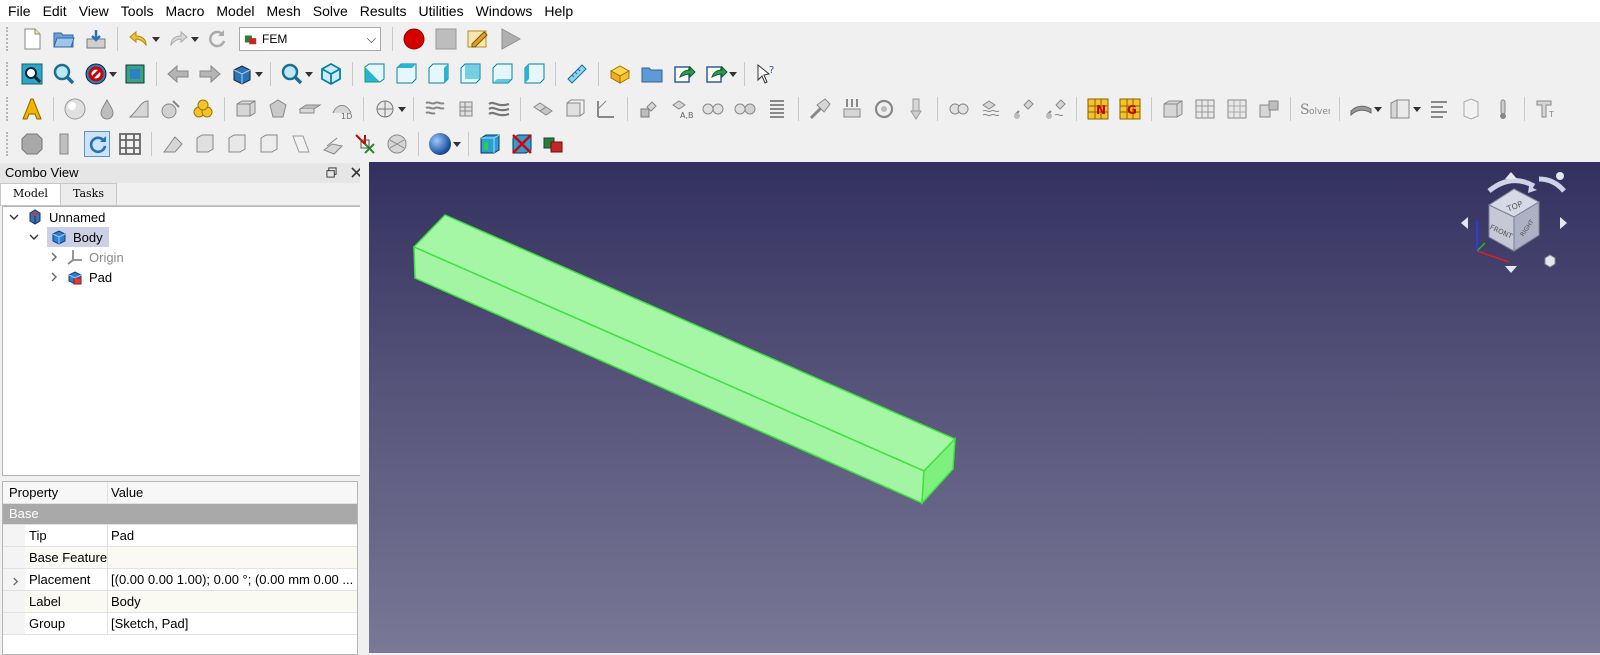  Describe the element at coordinates (1173, 109) in the screenshot. I see `mesh-from-shape-icon` at that location.